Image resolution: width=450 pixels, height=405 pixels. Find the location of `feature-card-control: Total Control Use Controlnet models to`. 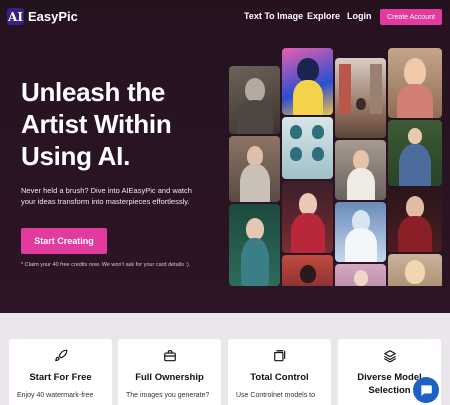

feature-card-control: Total Control Use Controlnet models to is located at coordinates (279, 372).